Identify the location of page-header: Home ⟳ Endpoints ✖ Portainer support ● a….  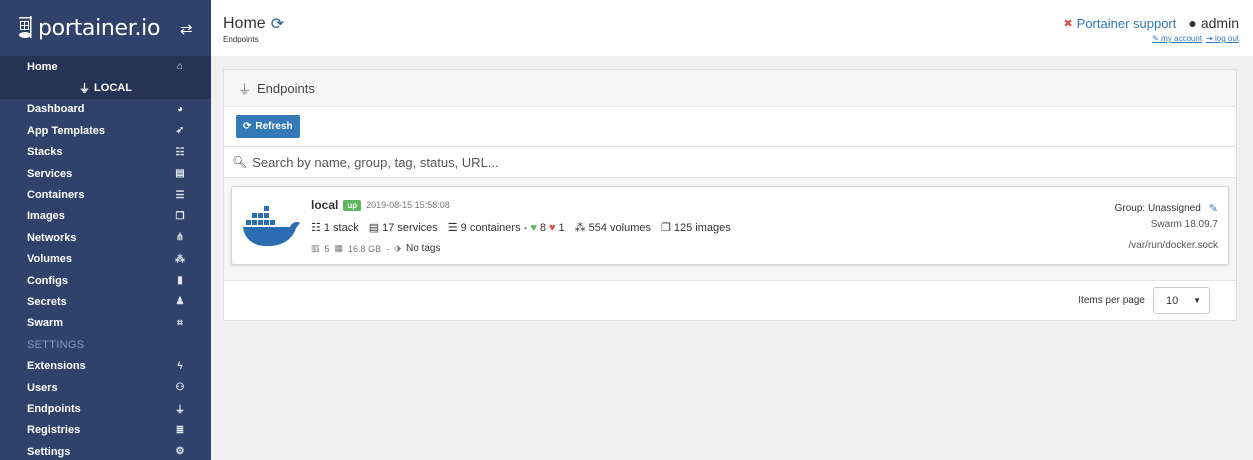
(732, 28).